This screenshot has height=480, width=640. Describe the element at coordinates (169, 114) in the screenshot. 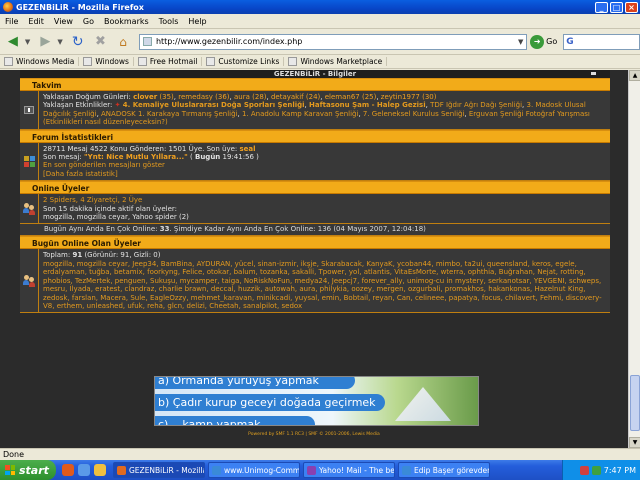

I see `event-link: ANADOSK 1. Karakaya Tırmanış Şenliği` at that location.